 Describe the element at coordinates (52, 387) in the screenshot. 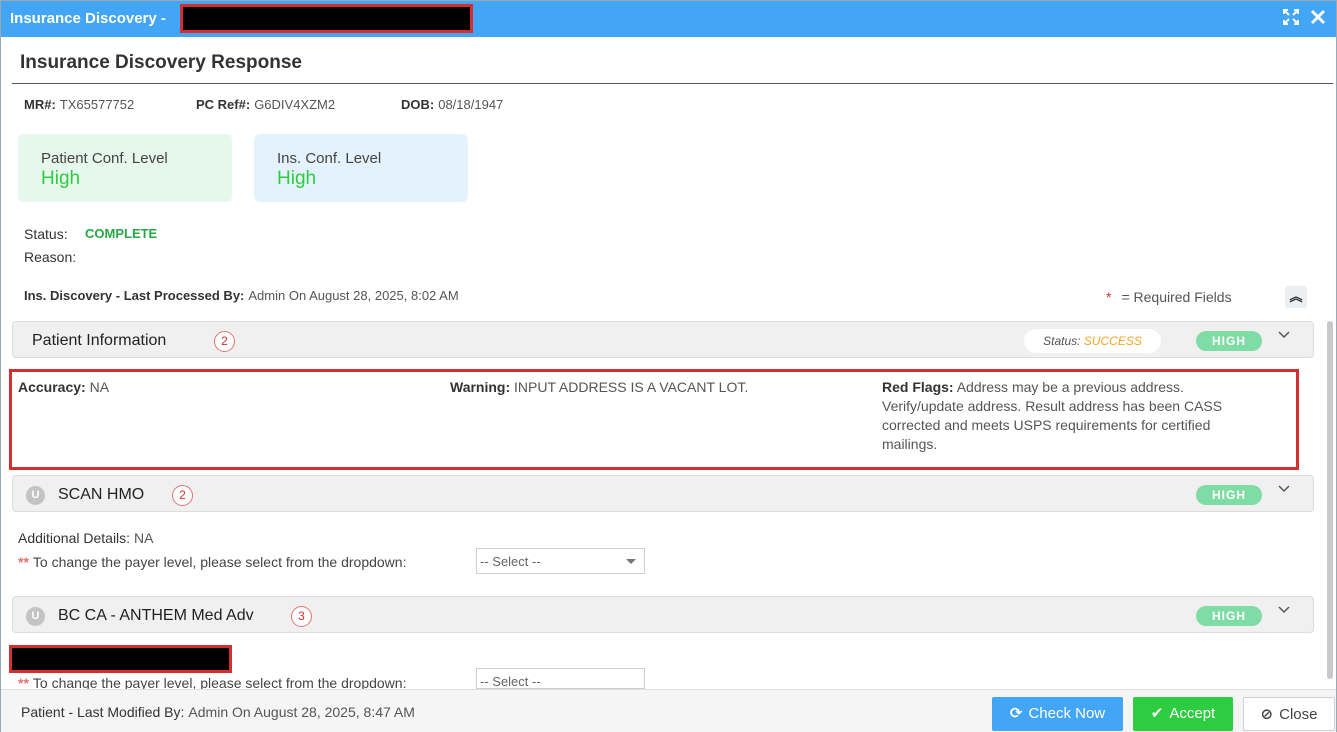

I see `accuracy-label: Accuracy:` at that location.